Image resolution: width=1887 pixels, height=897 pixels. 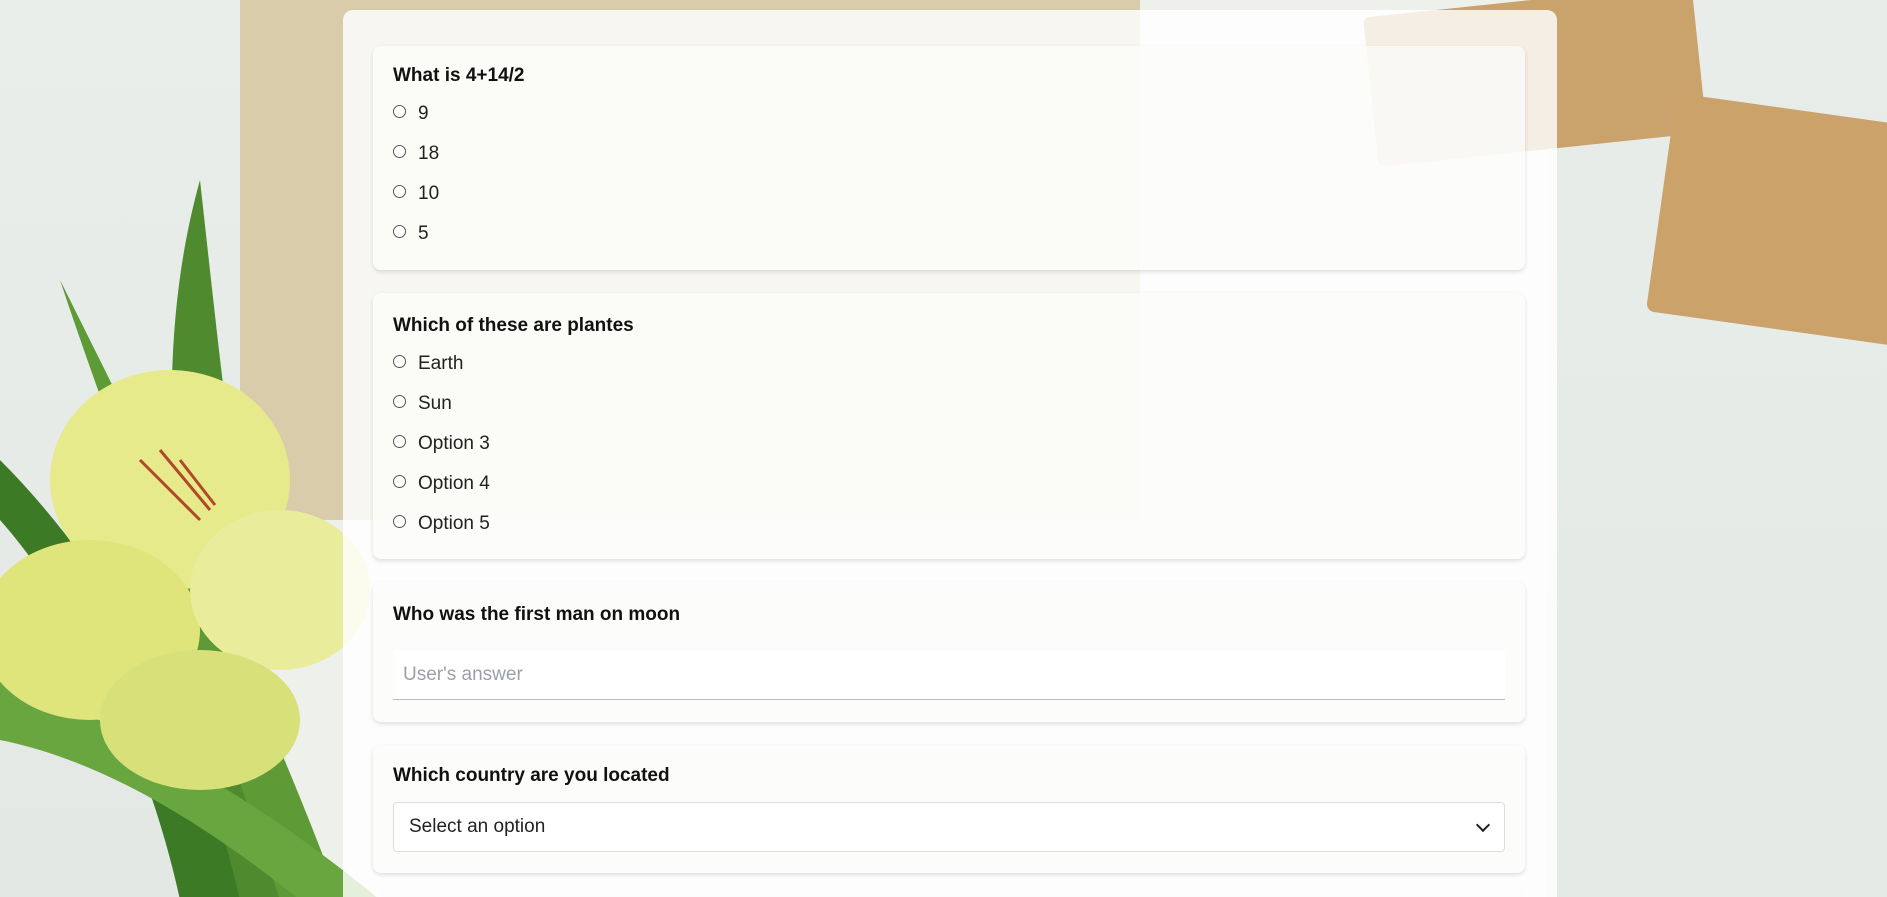 I want to click on radio-option: Sun, so click(x=422, y=404).